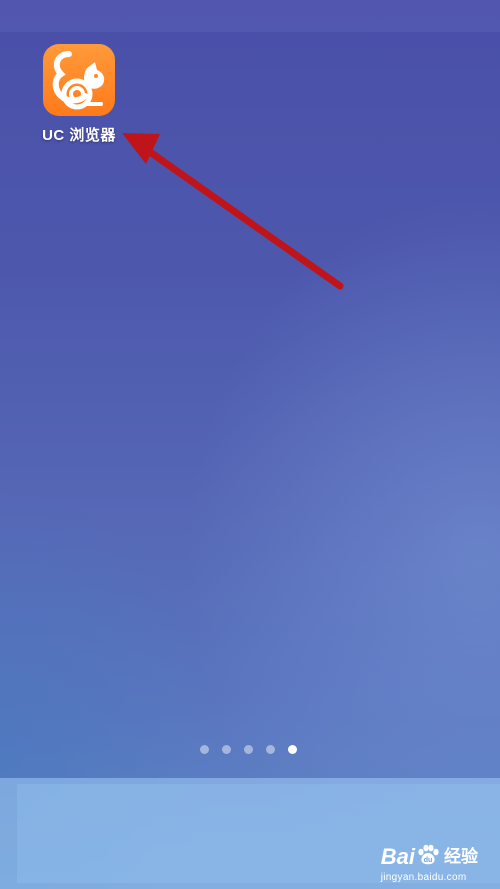  Describe the element at coordinates (423, 877) in the screenshot. I see `watermark-url: jingyan.baidu.com` at that location.